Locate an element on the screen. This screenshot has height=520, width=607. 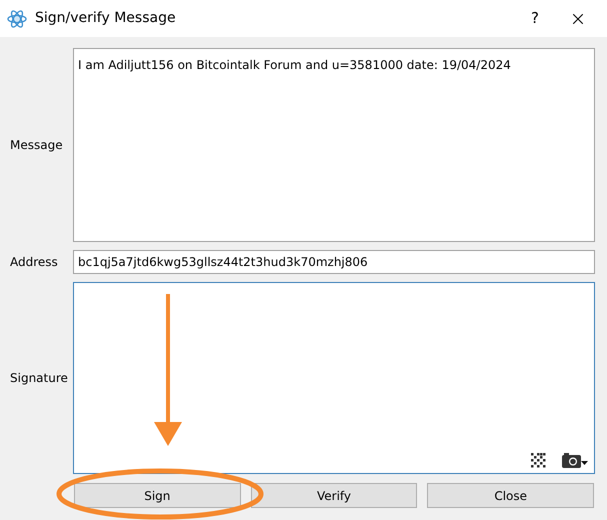
field-label: Address is located at coordinates (34, 262).